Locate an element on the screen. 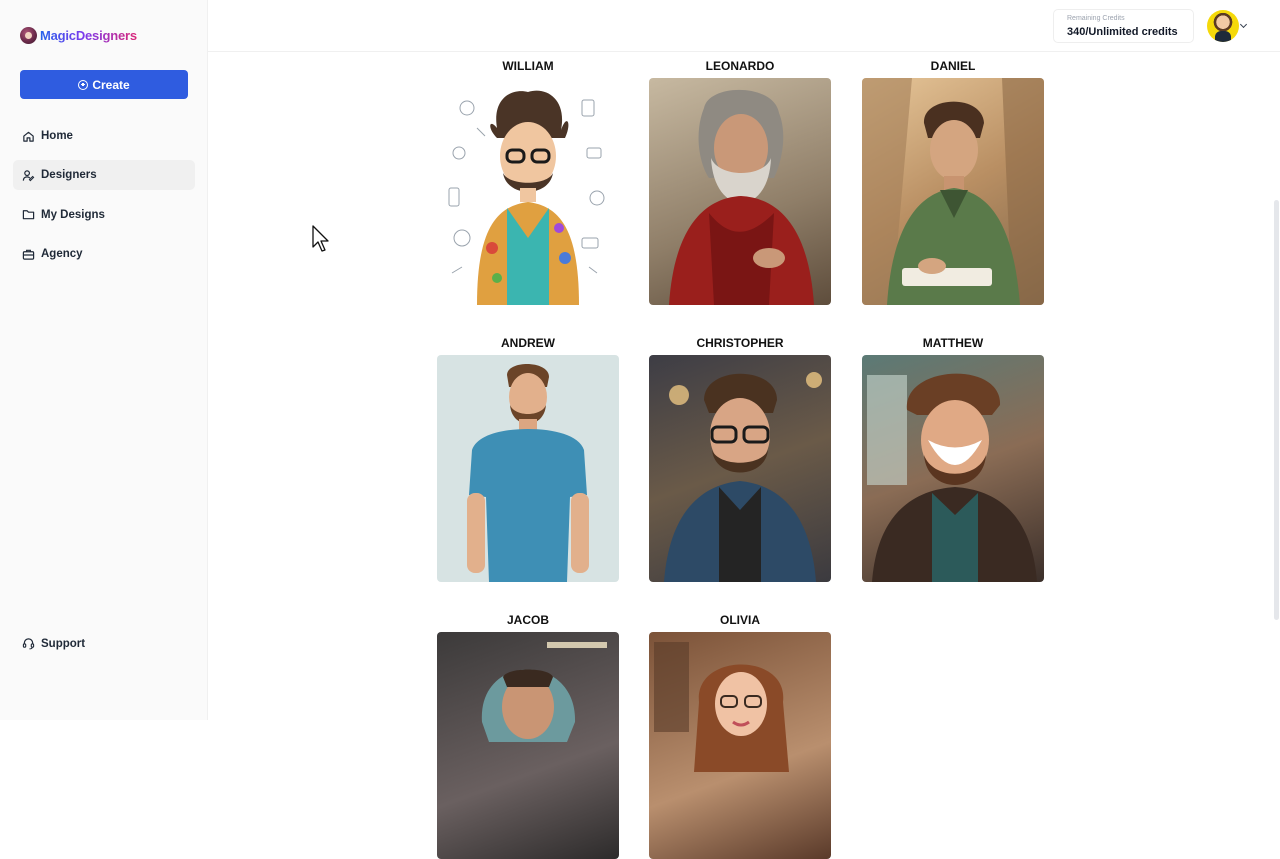 This screenshot has width=1280, height=859. folder-icon is located at coordinates (28, 215).